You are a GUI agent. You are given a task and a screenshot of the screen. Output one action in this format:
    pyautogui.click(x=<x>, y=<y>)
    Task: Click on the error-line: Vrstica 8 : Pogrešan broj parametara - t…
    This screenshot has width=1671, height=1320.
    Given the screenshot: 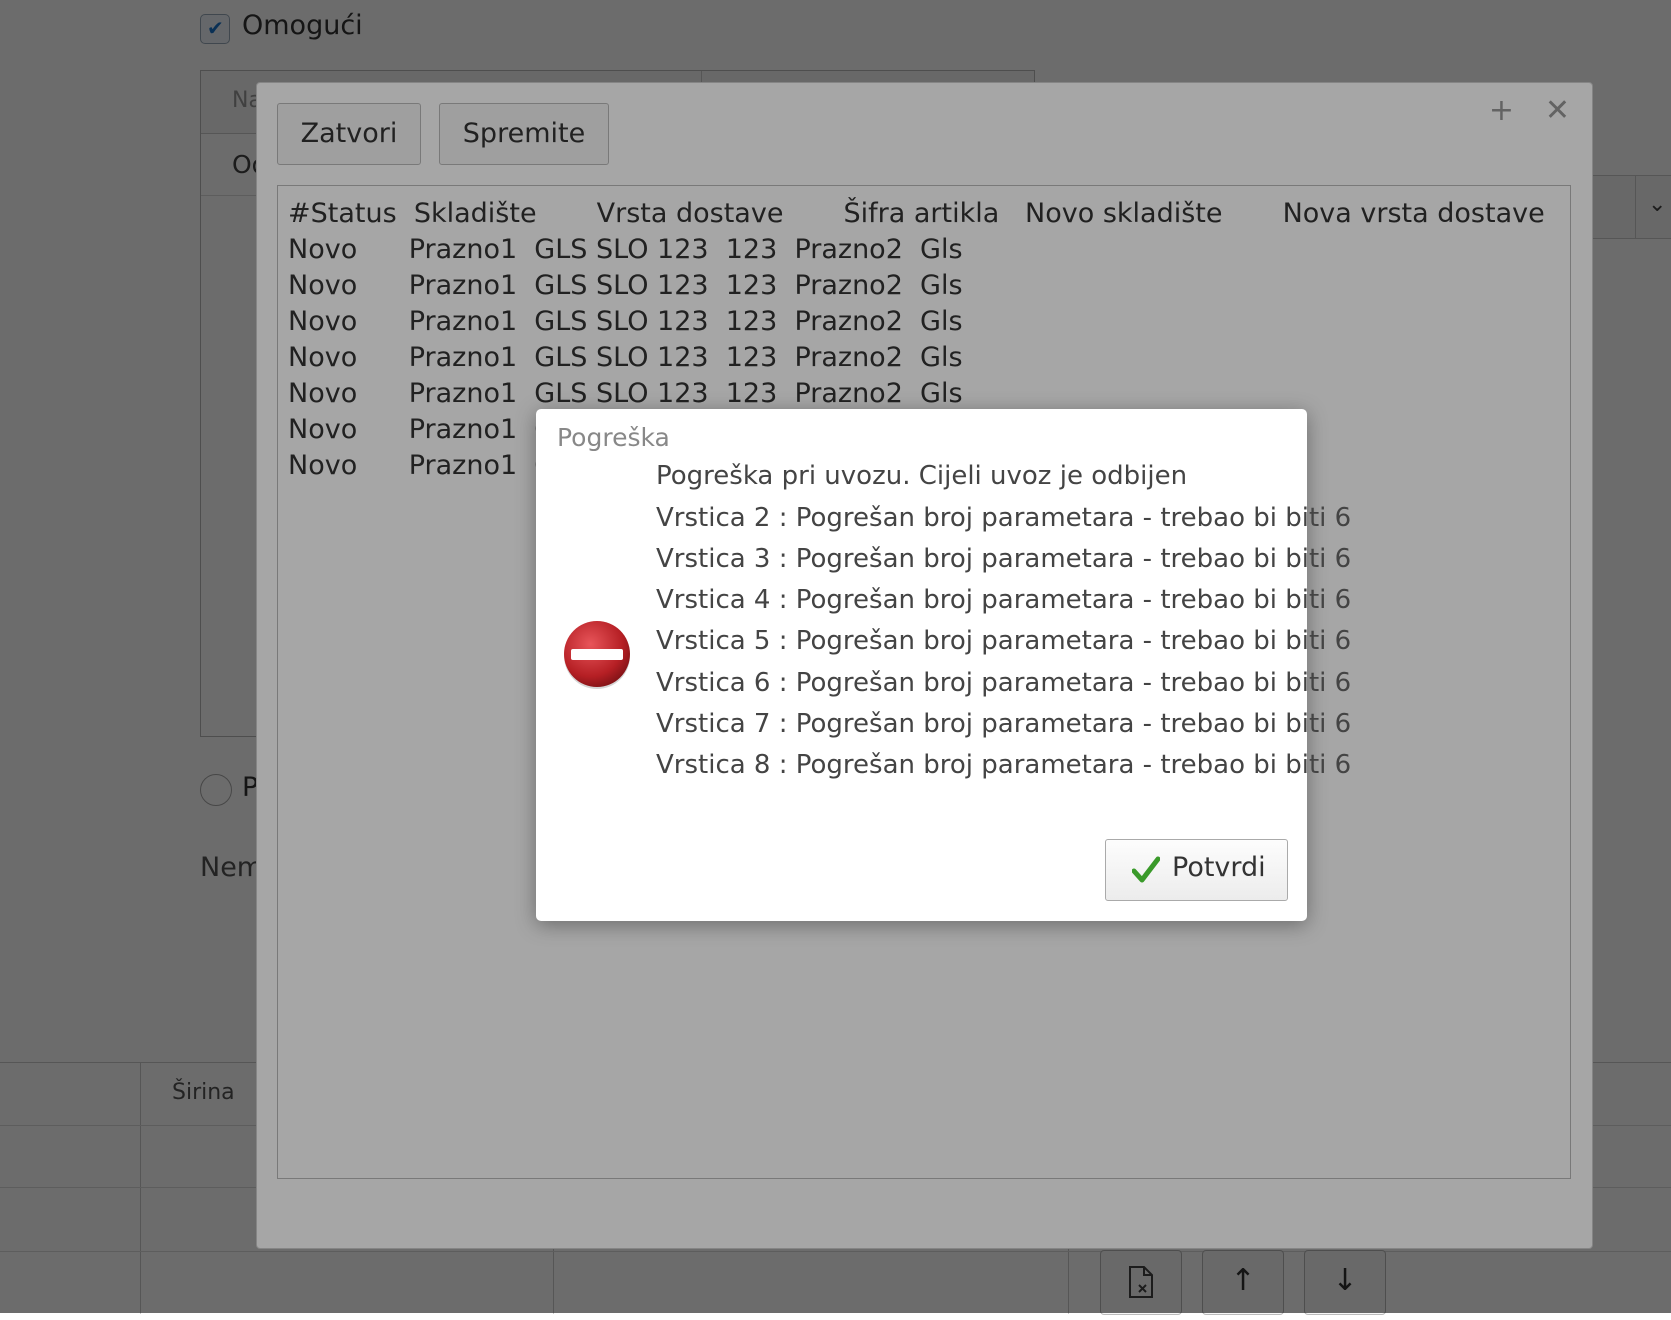 What is the action you would take?
    pyautogui.click(x=1004, y=765)
    